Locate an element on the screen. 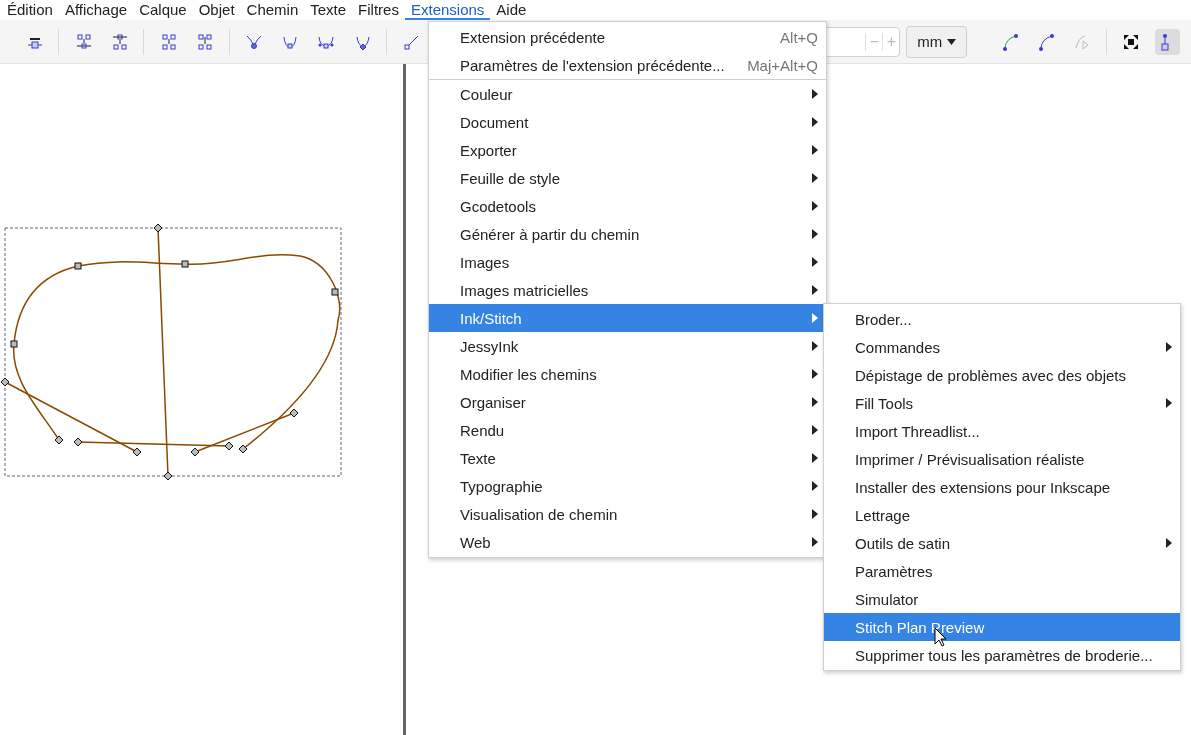 This screenshot has height=735, width=1191. menu-item: Commandes is located at coordinates (1002, 347).